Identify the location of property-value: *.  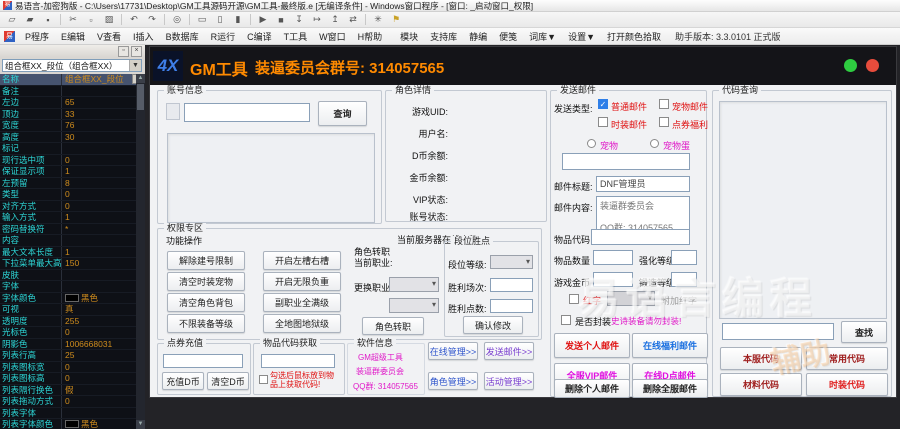
(103, 229).